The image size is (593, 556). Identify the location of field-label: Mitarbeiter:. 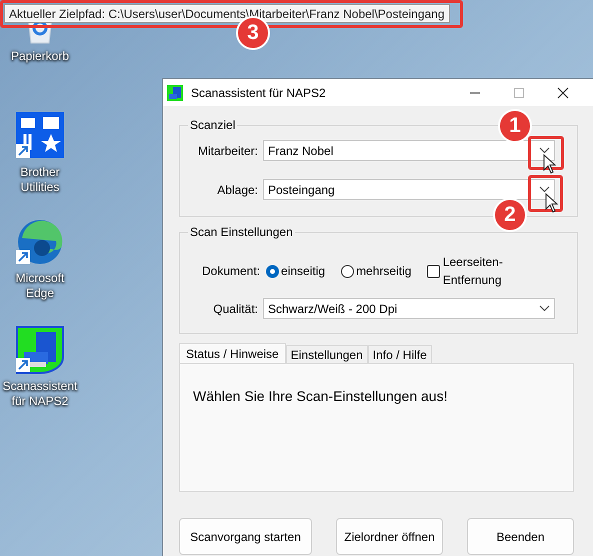
(228, 151).